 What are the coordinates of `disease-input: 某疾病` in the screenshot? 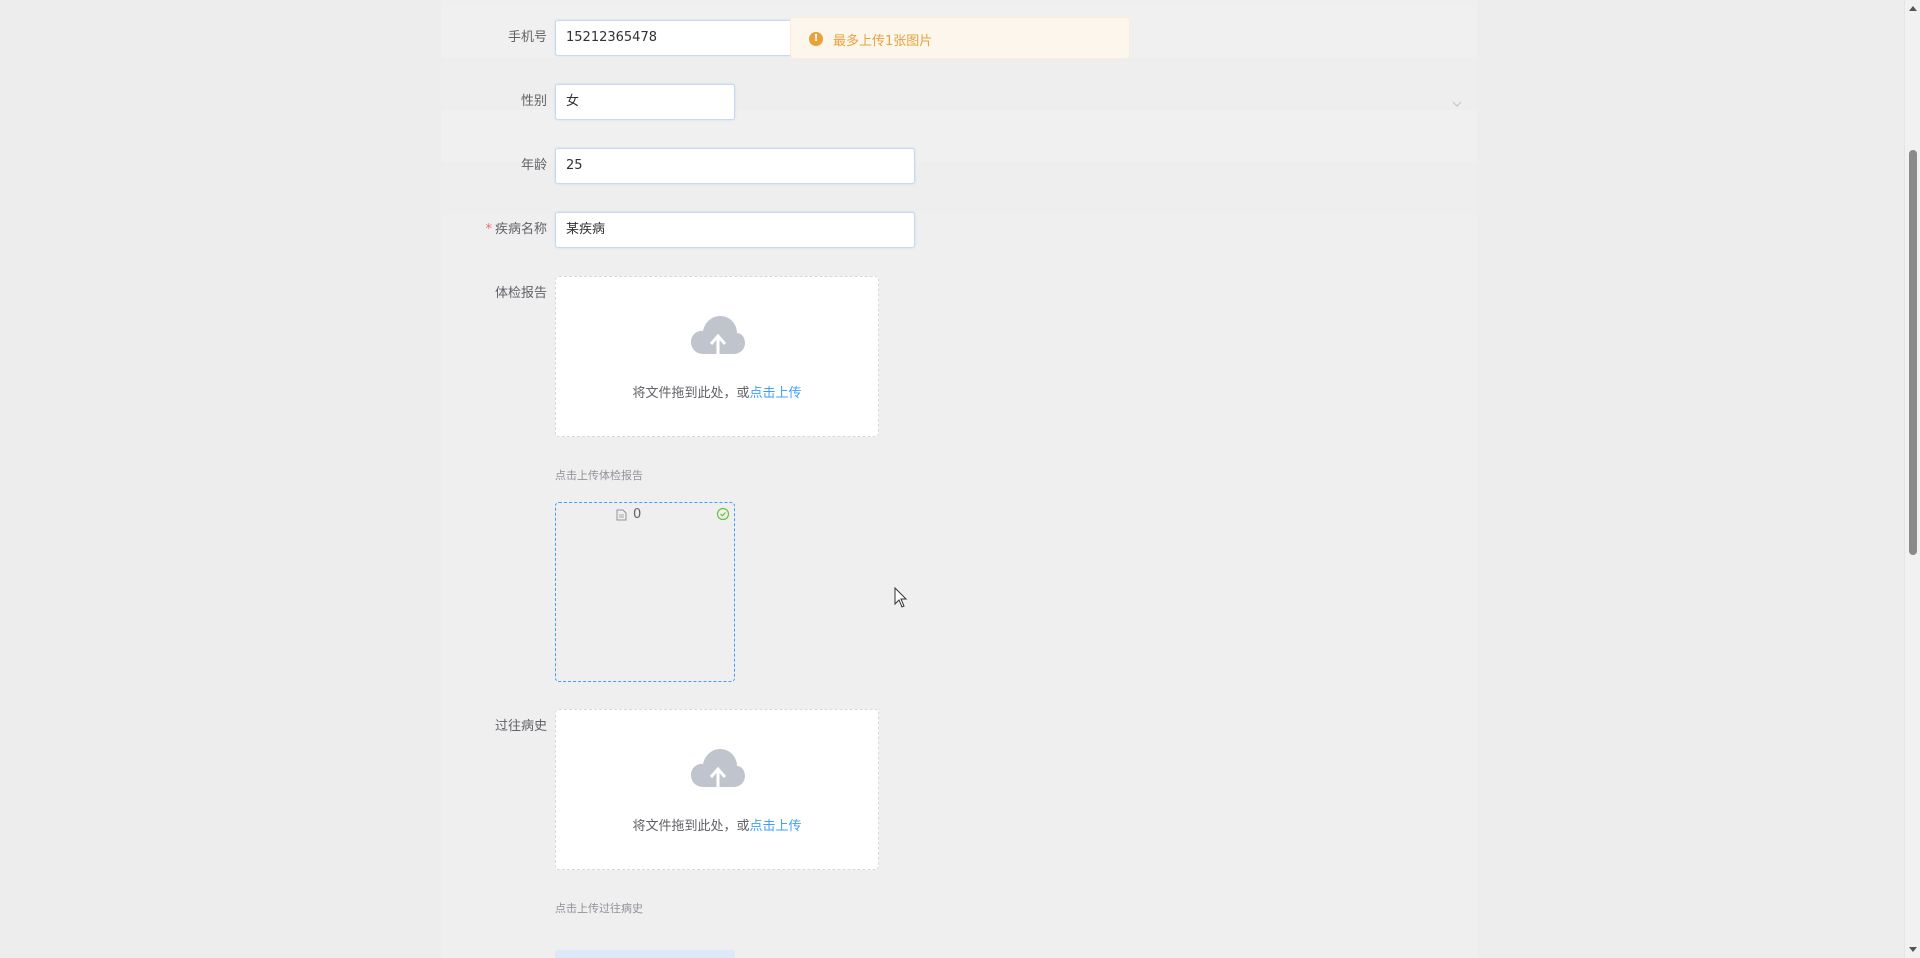 It's located at (735, 230).